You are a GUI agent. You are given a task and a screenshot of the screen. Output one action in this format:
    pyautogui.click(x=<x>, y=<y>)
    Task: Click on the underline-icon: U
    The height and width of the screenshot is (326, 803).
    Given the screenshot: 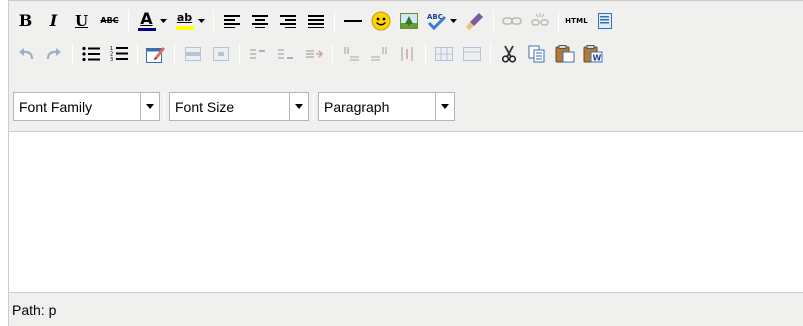 What is the action you would take?
    pyautogui.click(x=81, y=20)
    